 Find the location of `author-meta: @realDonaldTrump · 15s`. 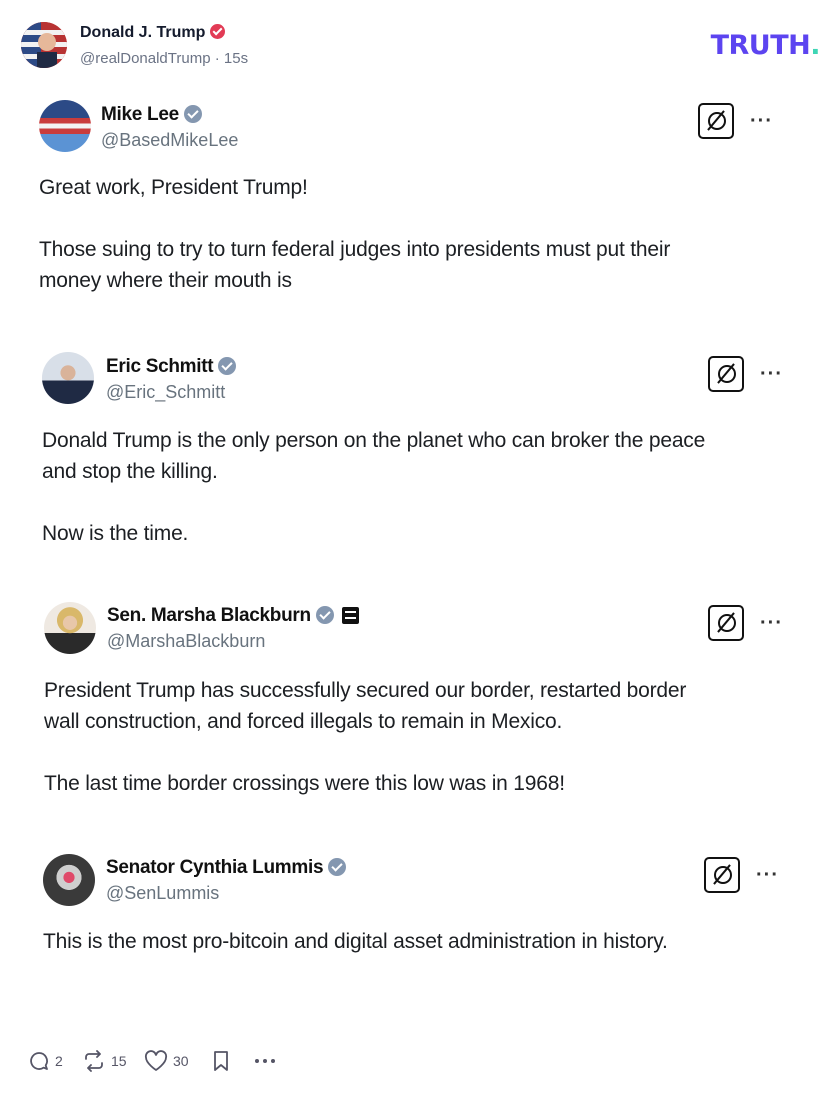

author-meta: @realDonaldTrump · 15s is located at coordinates (164, 58).